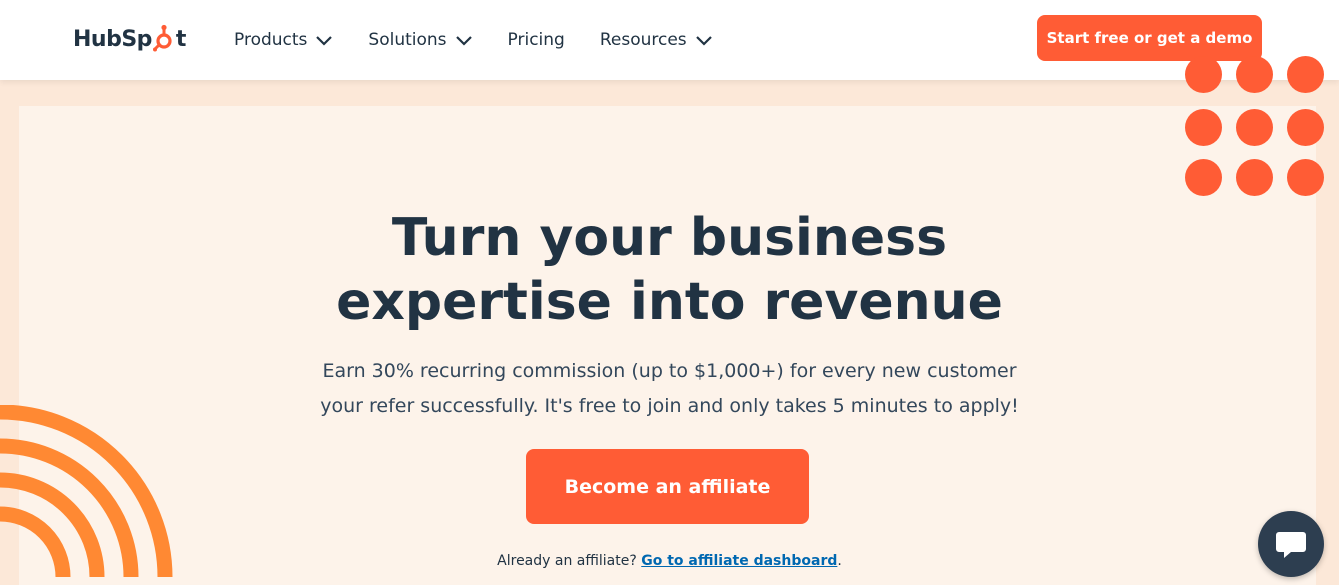 Image resolution: width=1339 pixels, height=585 pixels. What do you see at coordinates (407, 40) in the screenshot?
I see `nav-item-label: Solutions` at bounding box center [407, 40].